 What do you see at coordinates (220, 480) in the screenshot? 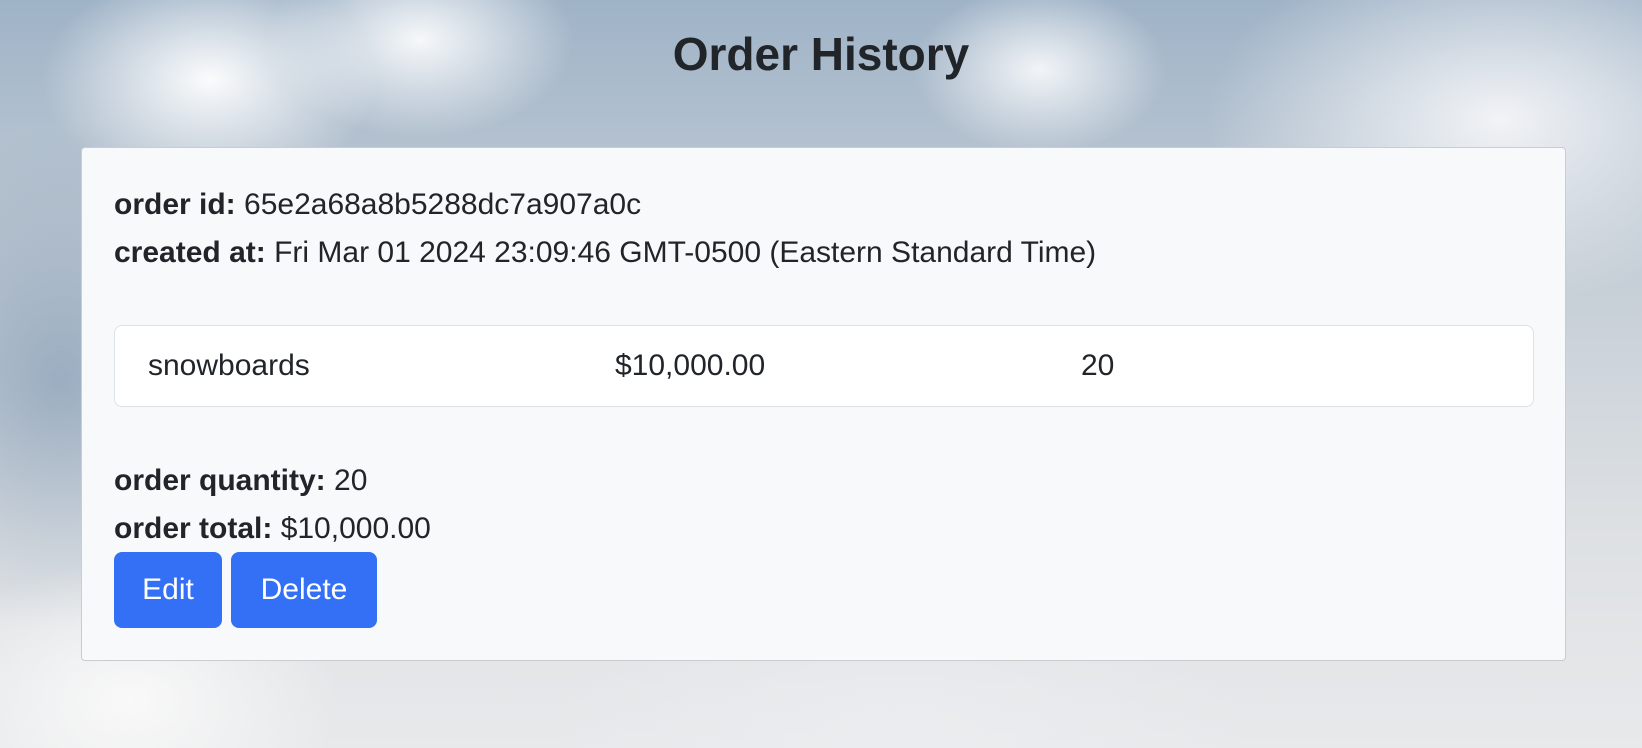
I see `order-quantity-label: order quantity:` at bounding box center [220, 480].